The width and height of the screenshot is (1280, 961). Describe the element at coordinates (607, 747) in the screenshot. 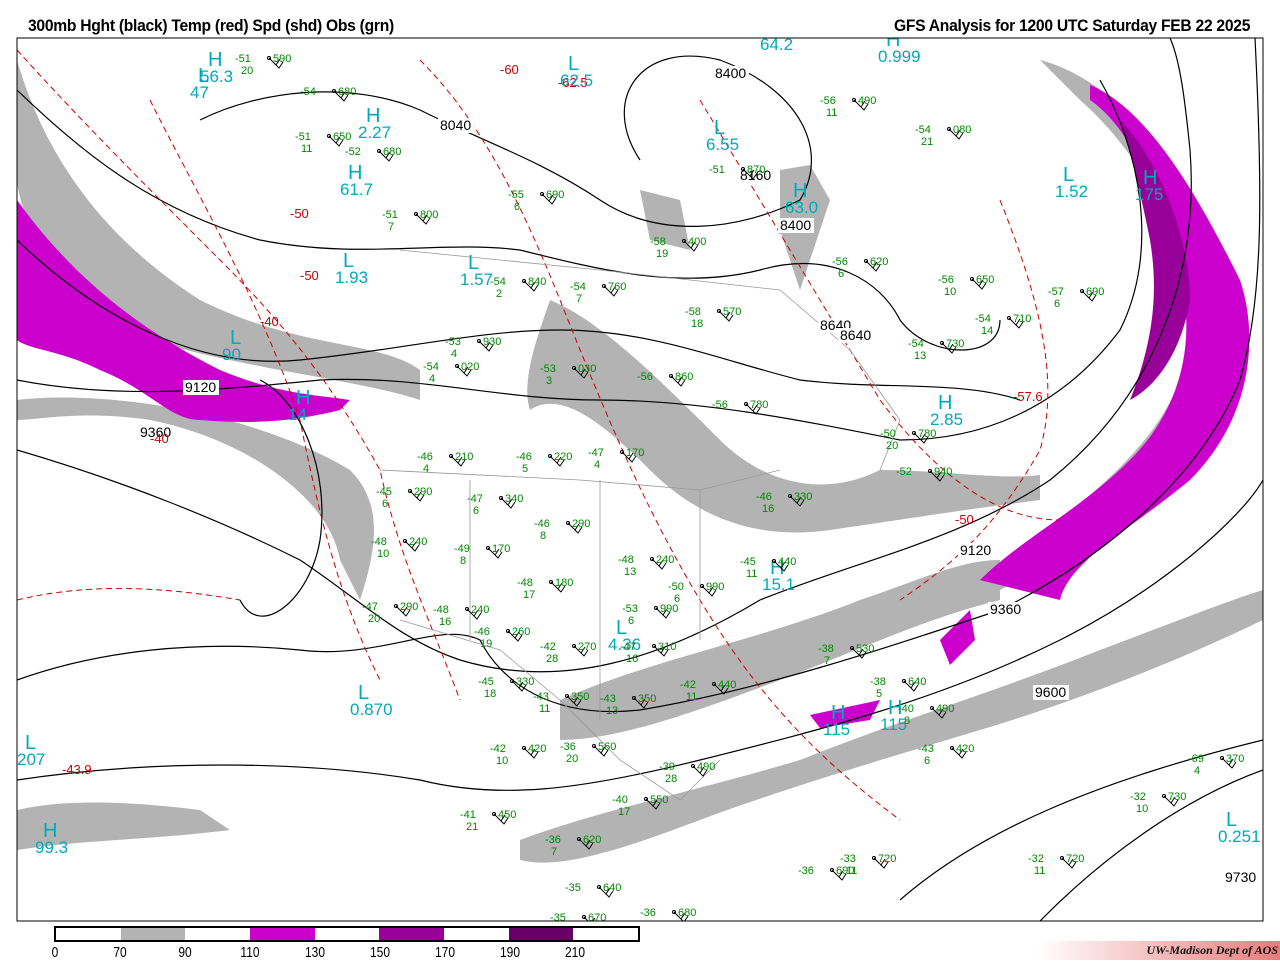

I see `obs-height: 560` at that location.